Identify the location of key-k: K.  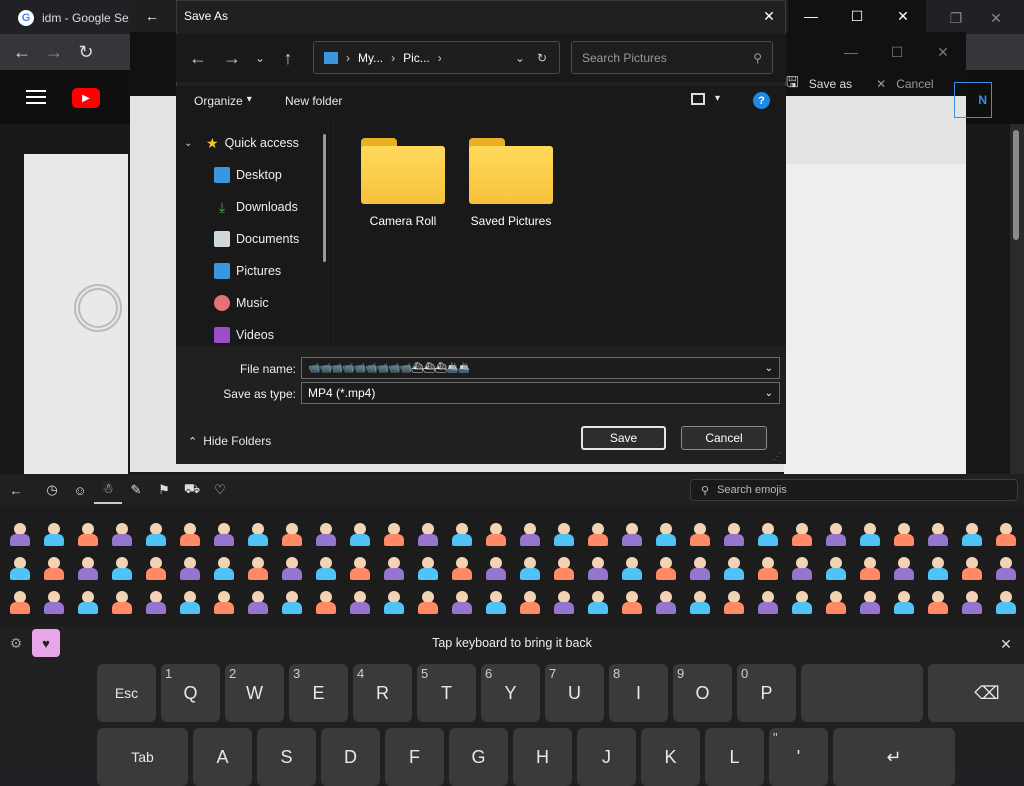
(670, 757).